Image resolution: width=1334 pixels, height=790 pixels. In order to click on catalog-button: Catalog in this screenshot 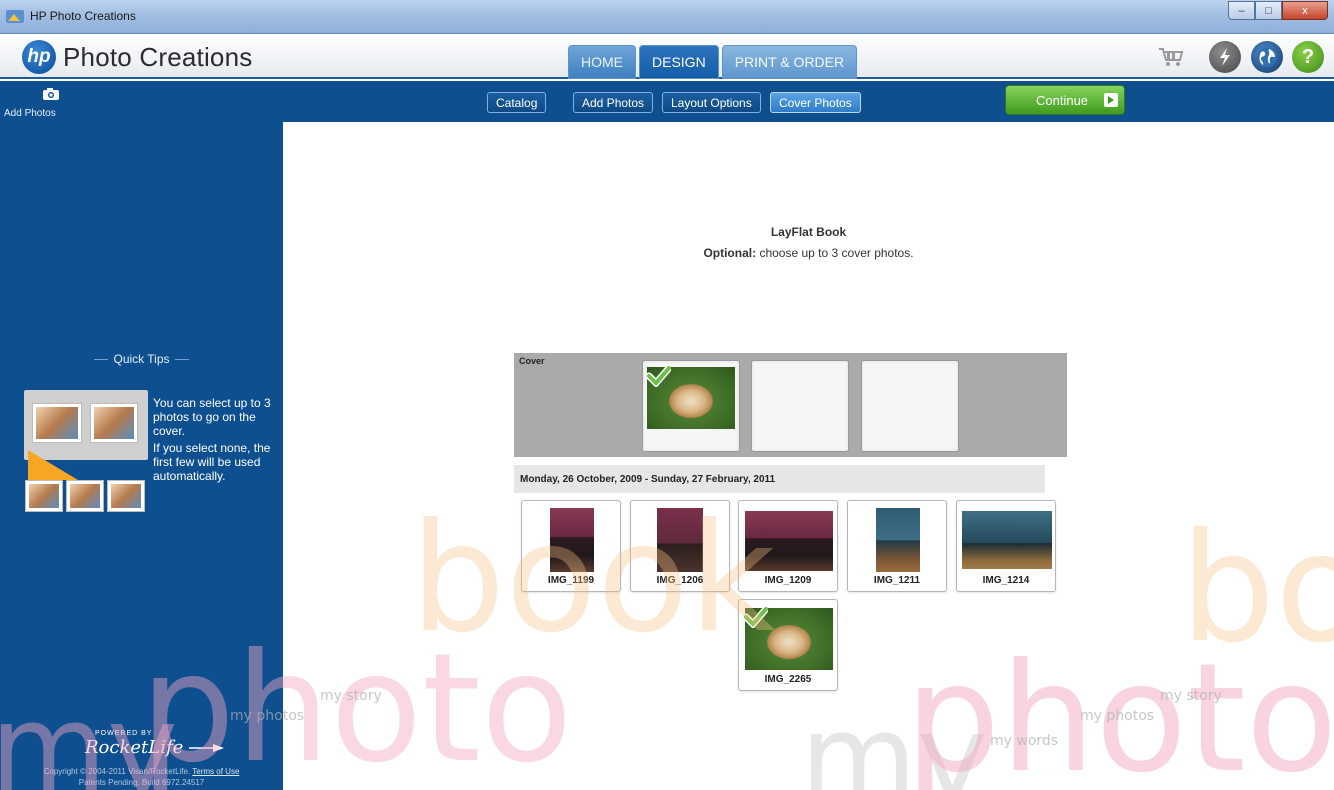, I will do `click(517, 102)`.